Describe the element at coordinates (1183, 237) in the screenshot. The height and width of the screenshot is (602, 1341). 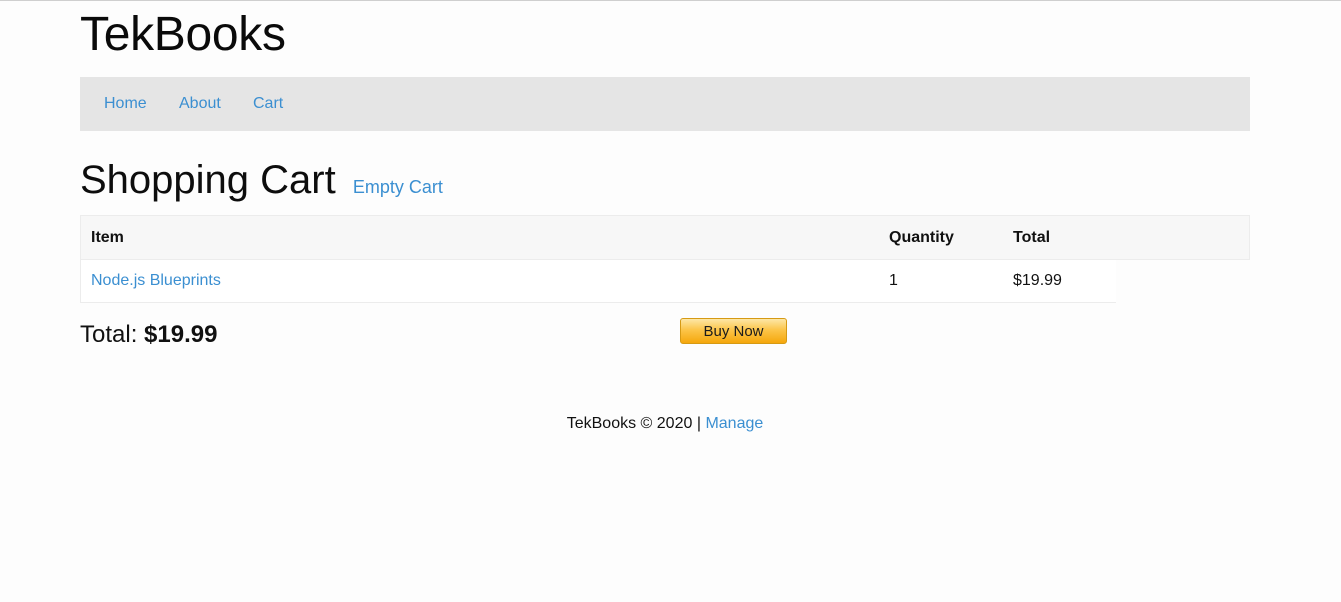
I see `column-header-spacer` at that location.